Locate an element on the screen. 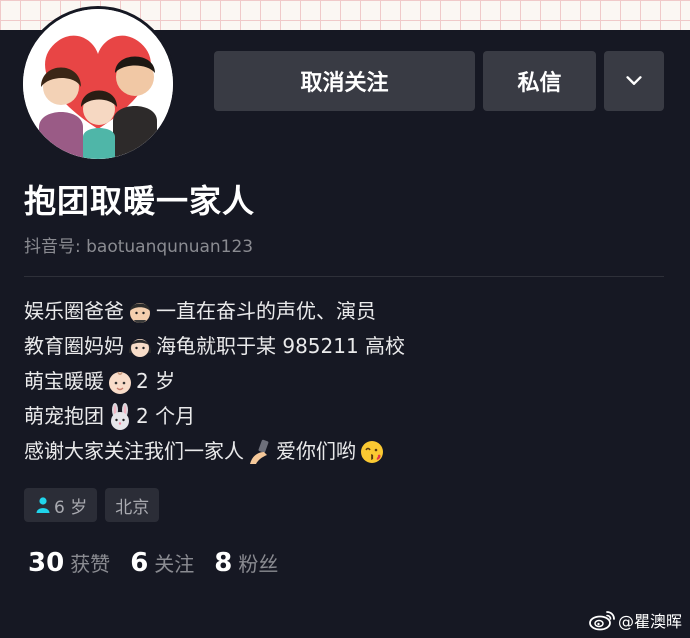 The width and height of the screenshot is (690, 638). weibo-watermark: @瞿澳晖 is located at coordinates (635, 620).